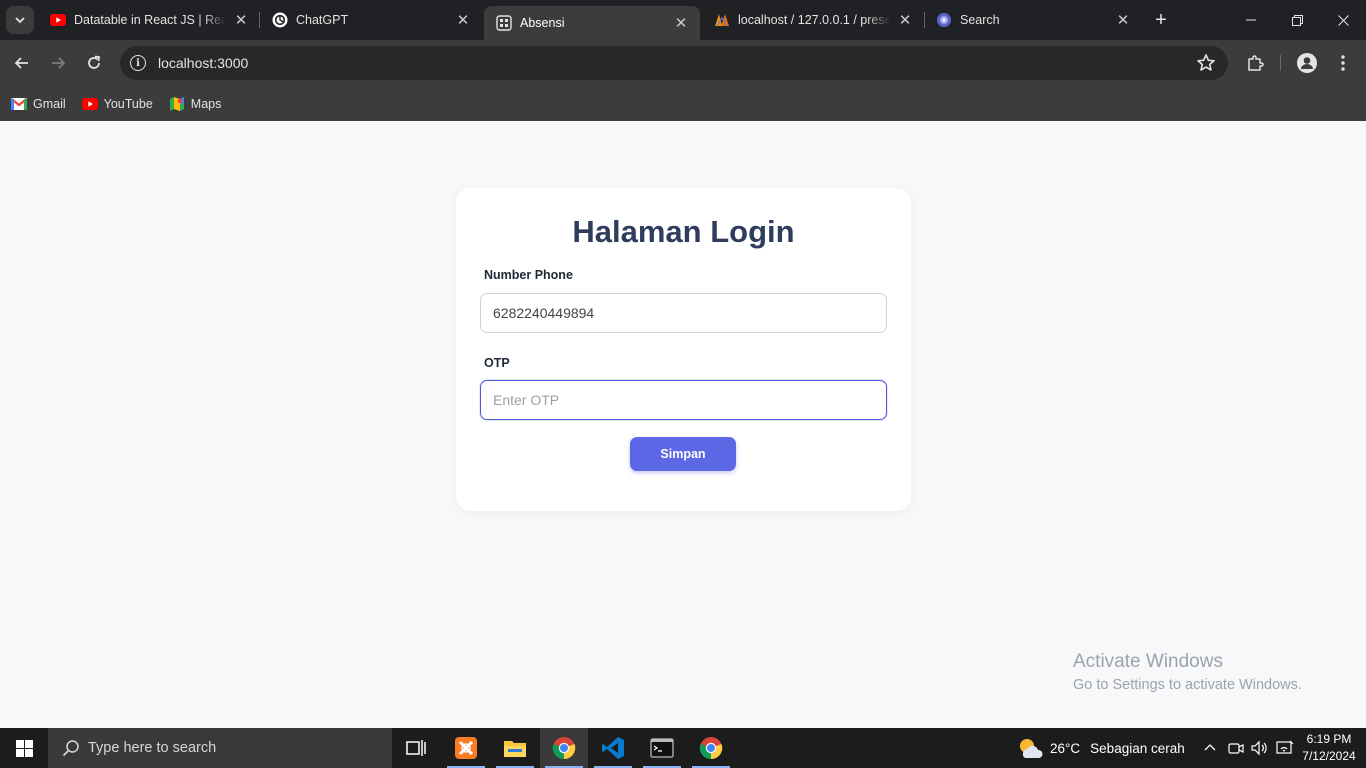 The image size is (1366, 768). I want to click on arrow-right-icon, so click(59, 63).